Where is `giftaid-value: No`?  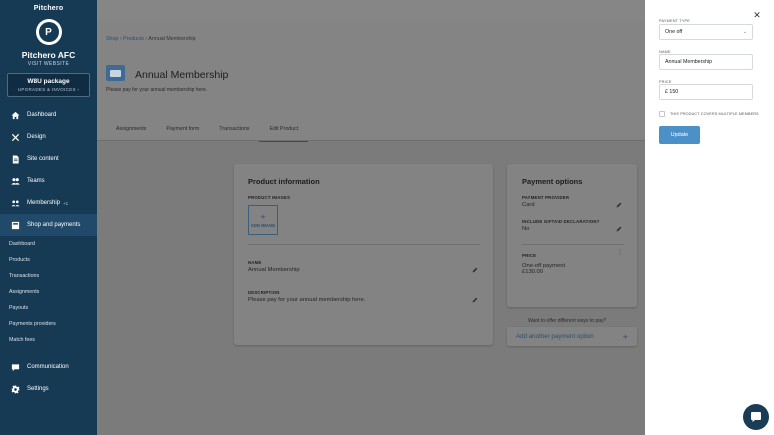
giftaid-value: No is located at coordinates (526, 229).